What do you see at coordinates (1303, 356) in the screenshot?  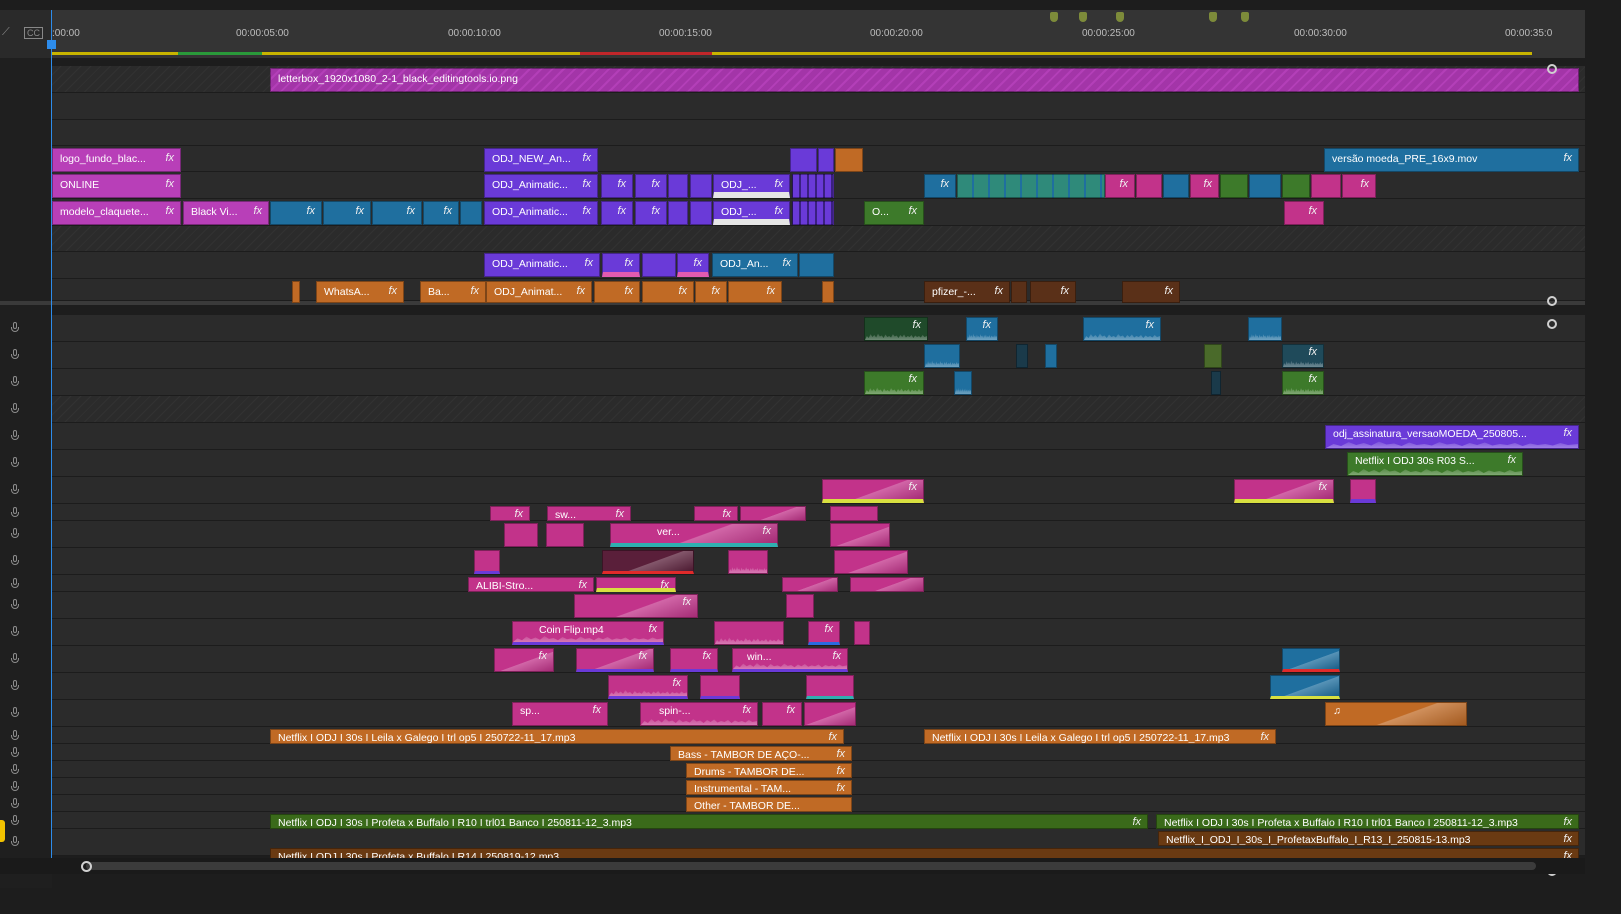 I see `clip-audio-dark-teal: fx` at bounding box center [1303, 356].